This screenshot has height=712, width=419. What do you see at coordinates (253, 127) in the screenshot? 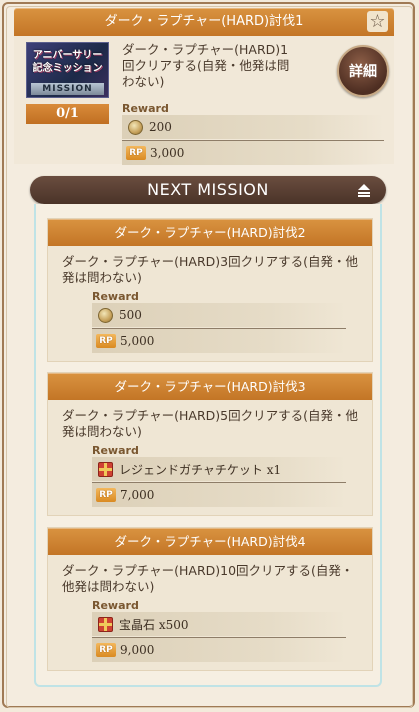
I see `reward-row: 200` at bounding box center [253, 127].